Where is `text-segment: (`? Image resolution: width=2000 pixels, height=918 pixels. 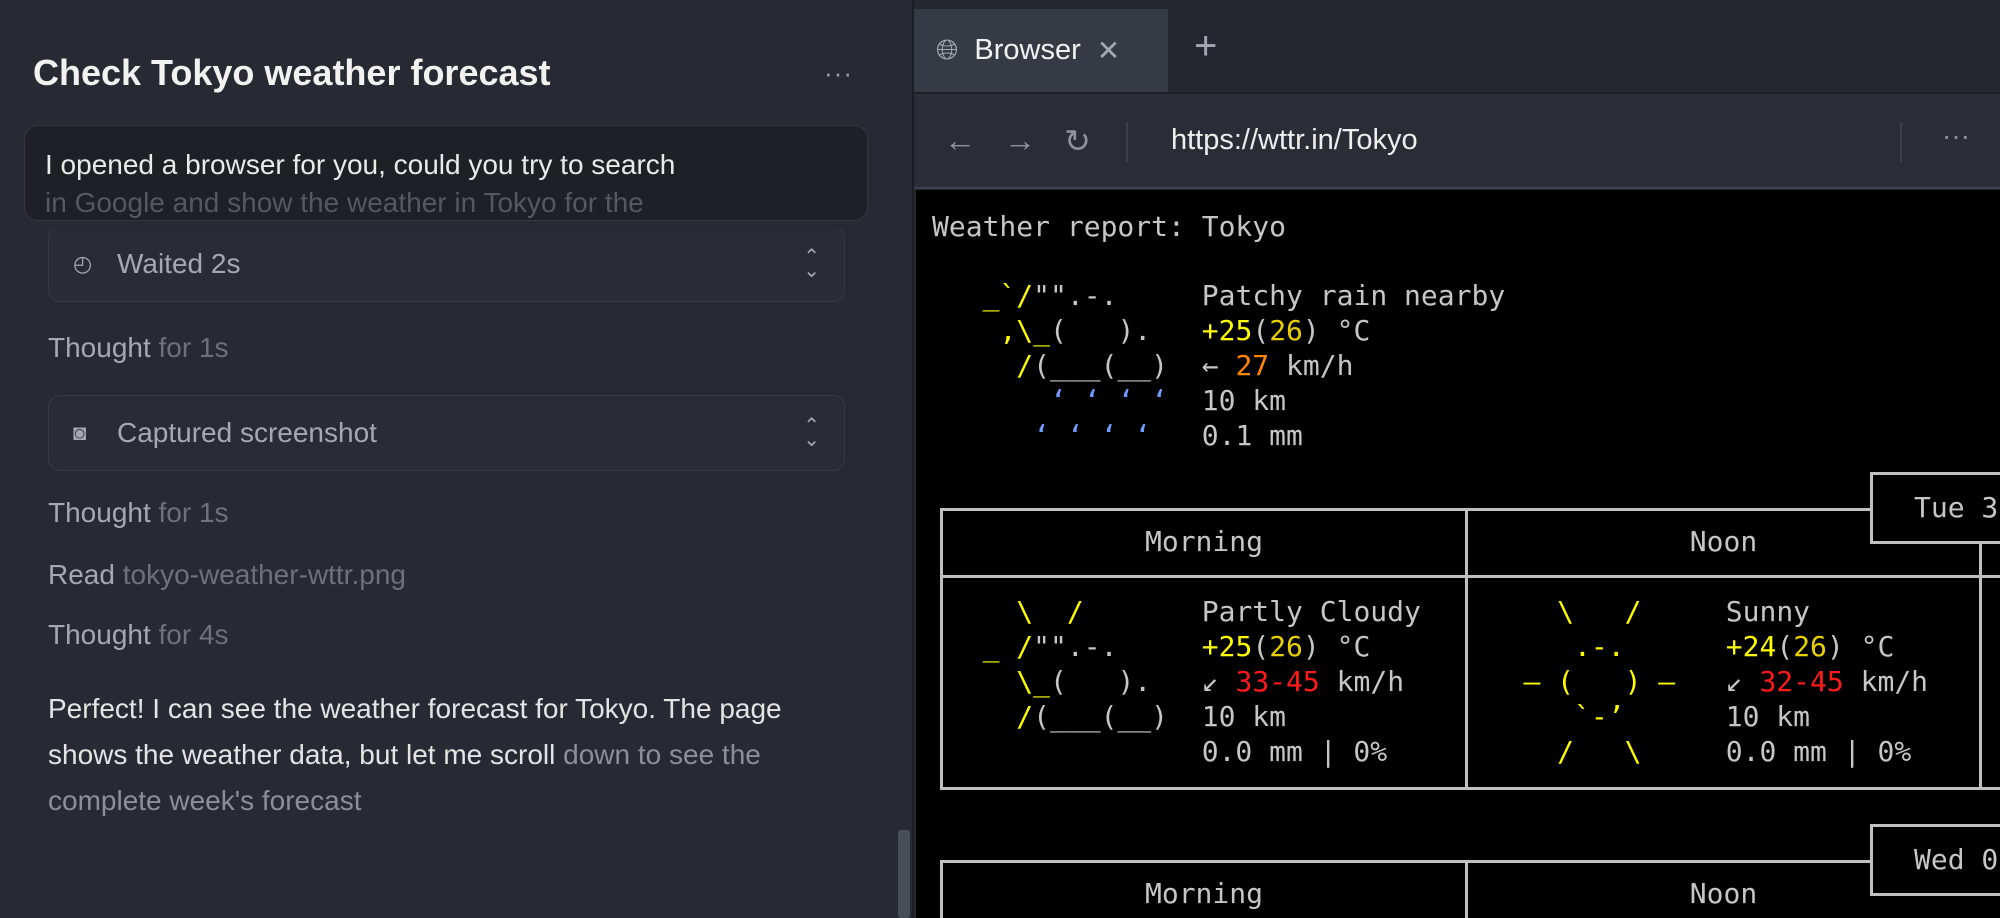
text-segment: ( is located at coordinates (1785, 646).